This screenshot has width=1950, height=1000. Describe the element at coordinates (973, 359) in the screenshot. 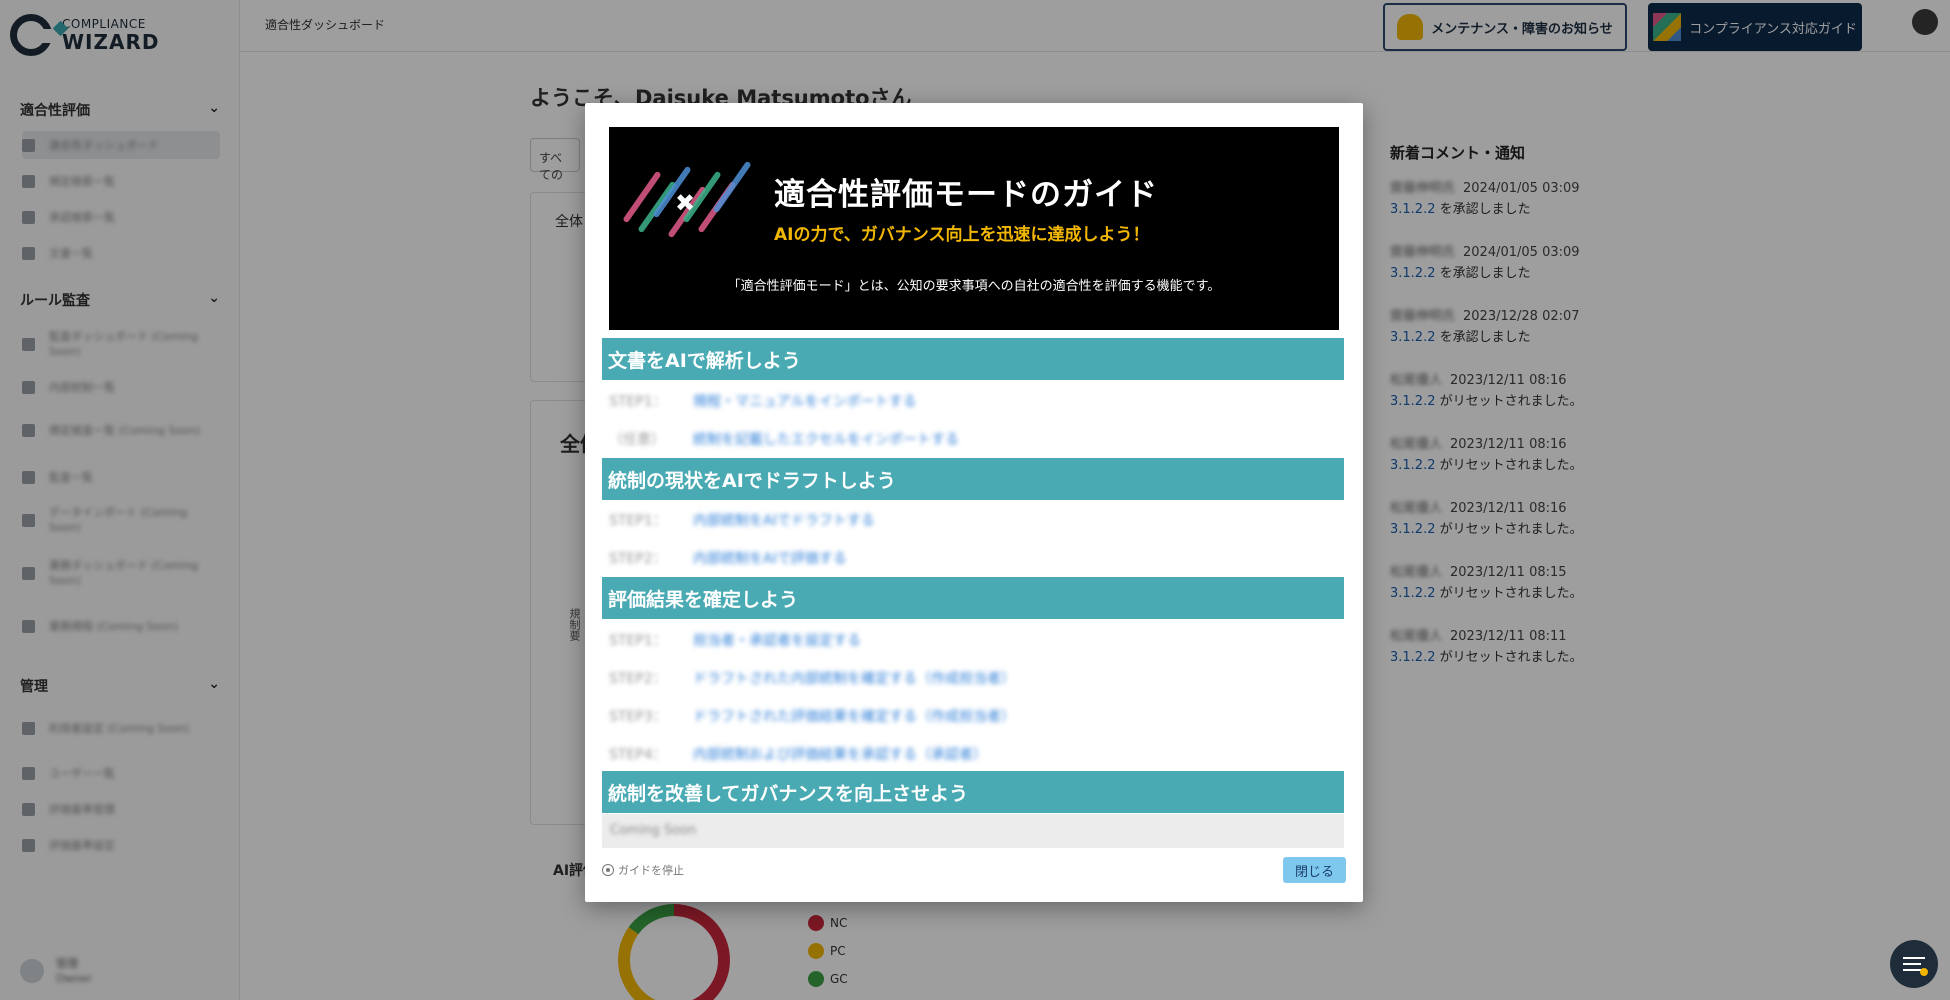

I see `section-analyze-docs: 文書をAIで解析しよう` at that location.